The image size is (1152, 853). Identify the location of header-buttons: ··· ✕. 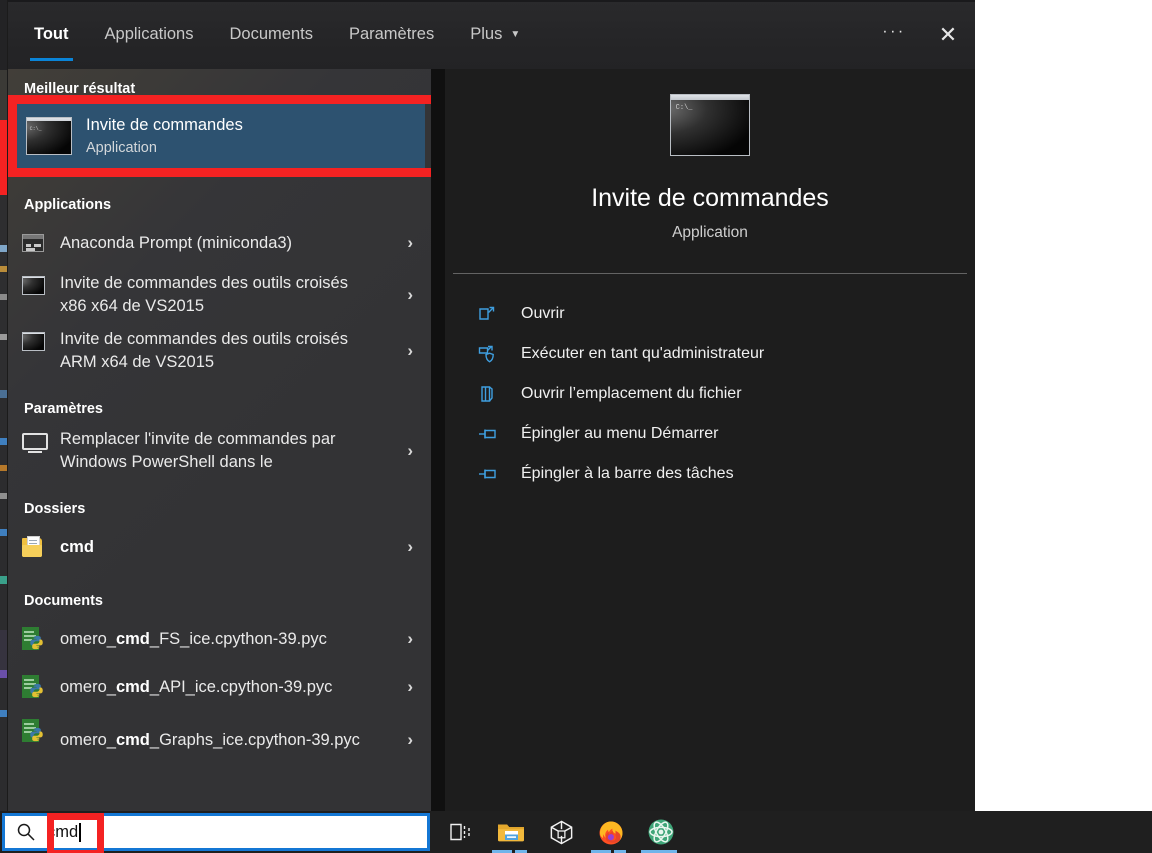
(921, 34).